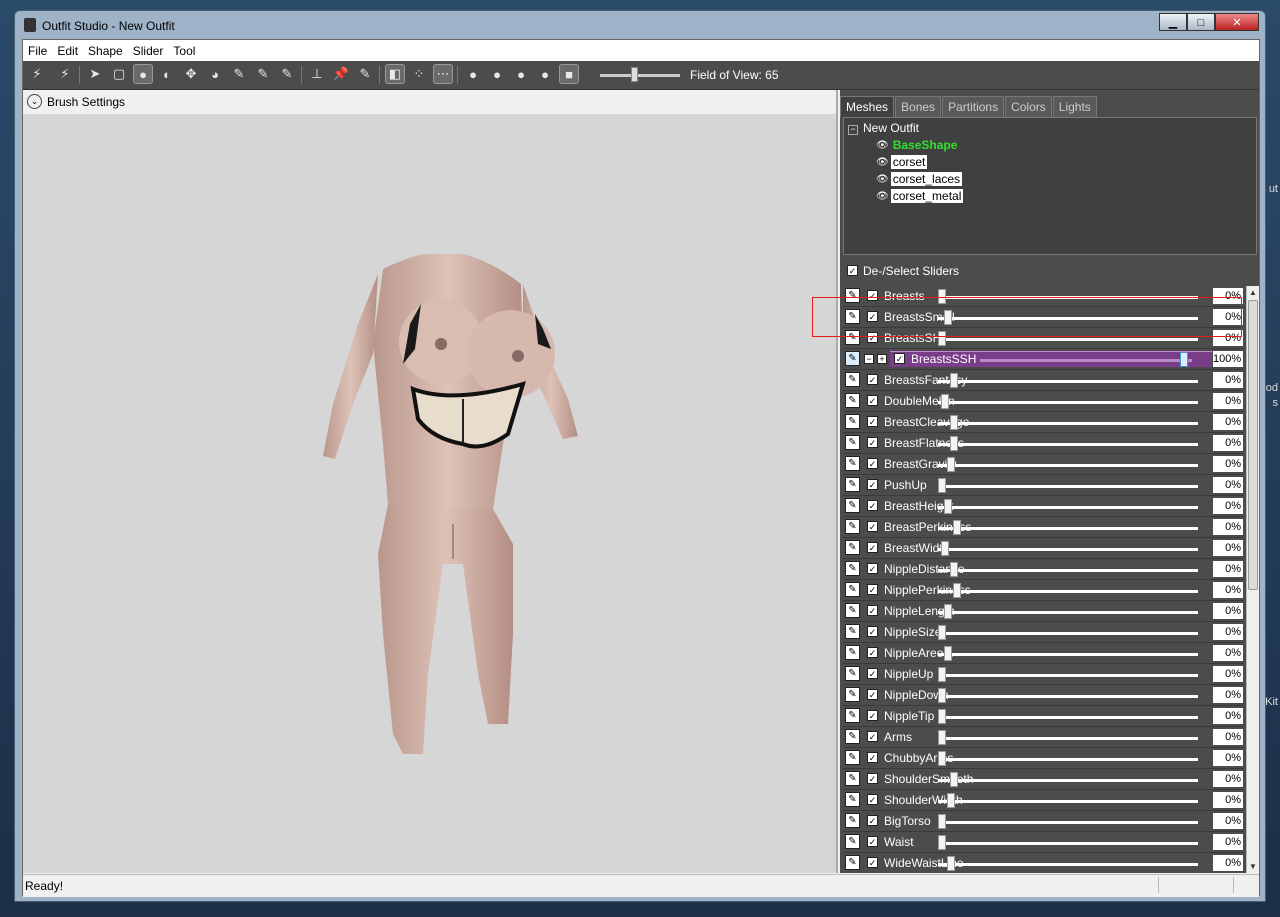 This screenshot has height=917, width=1280. I want to click on weight-brush-icon: ✎, so click(239, 74).